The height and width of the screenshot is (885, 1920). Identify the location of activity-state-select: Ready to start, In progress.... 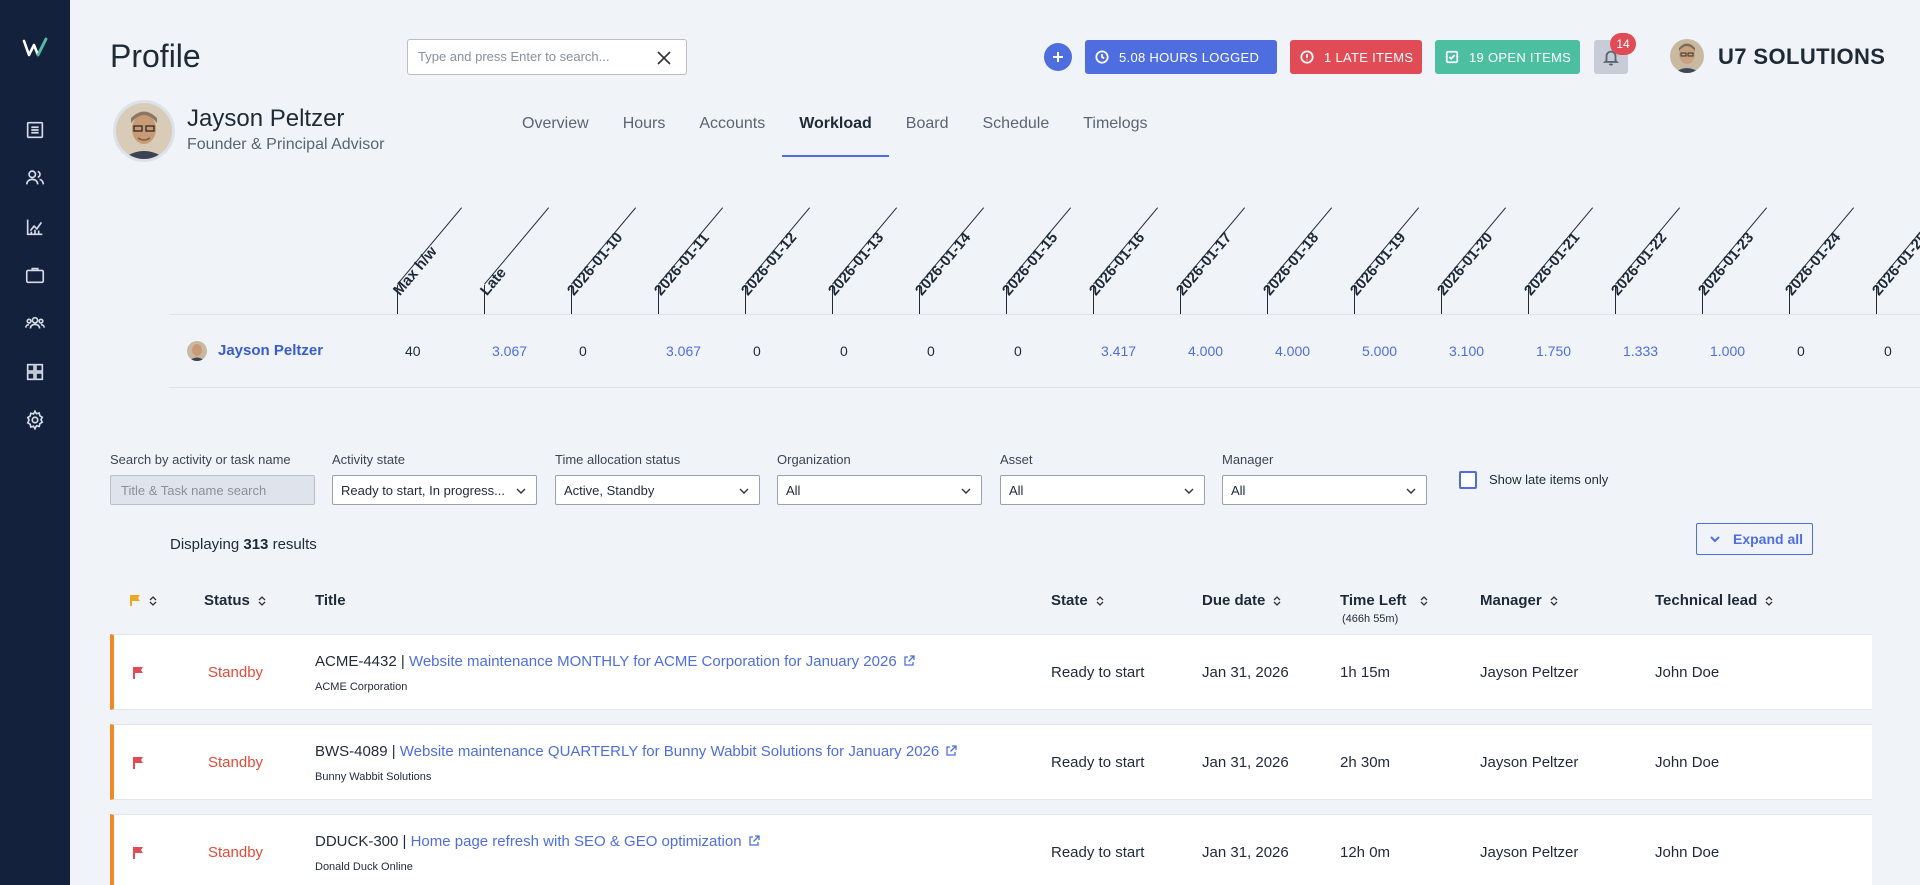
(434, 490).